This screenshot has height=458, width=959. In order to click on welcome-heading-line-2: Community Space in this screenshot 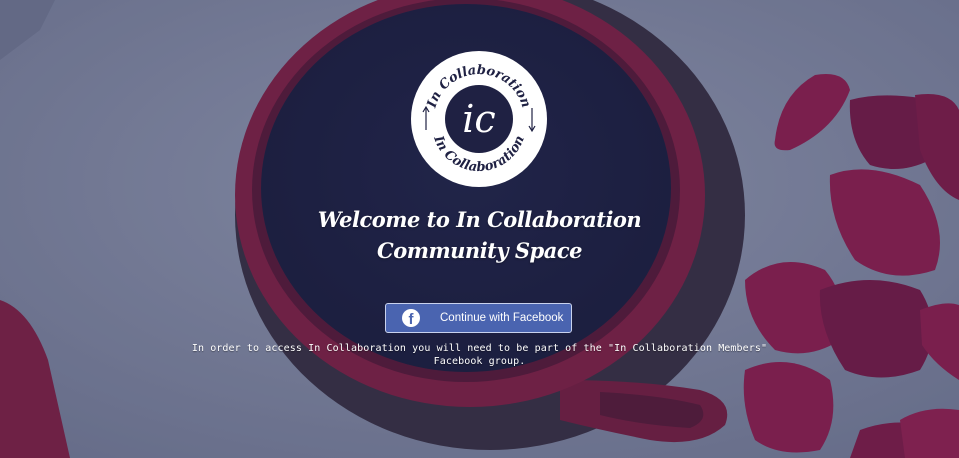, I will do `click(480, 250)`.